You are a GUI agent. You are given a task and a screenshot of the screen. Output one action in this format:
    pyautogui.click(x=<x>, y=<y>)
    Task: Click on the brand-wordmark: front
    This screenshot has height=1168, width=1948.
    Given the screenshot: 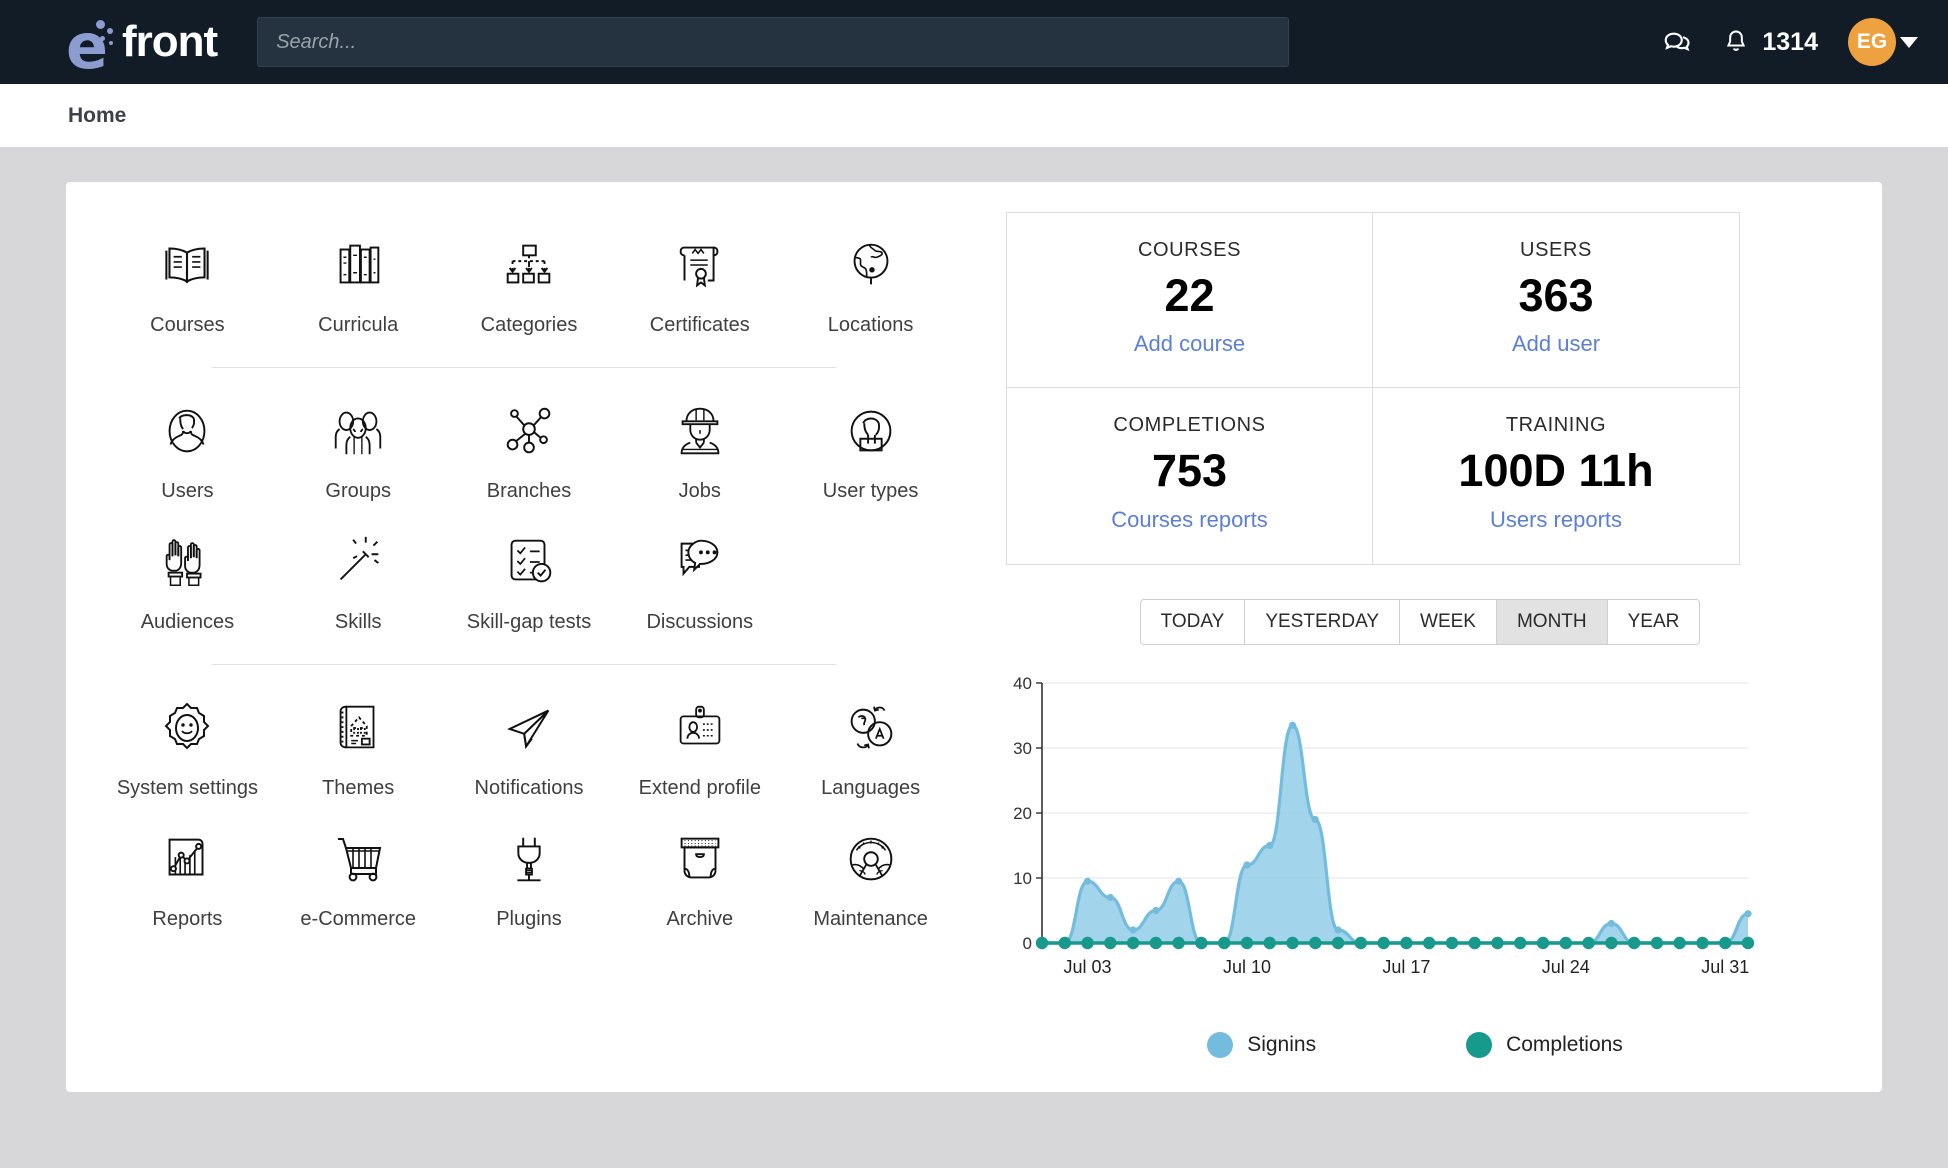 What is the action you would take?
    pyautogui.click(x=170, y=41)
    